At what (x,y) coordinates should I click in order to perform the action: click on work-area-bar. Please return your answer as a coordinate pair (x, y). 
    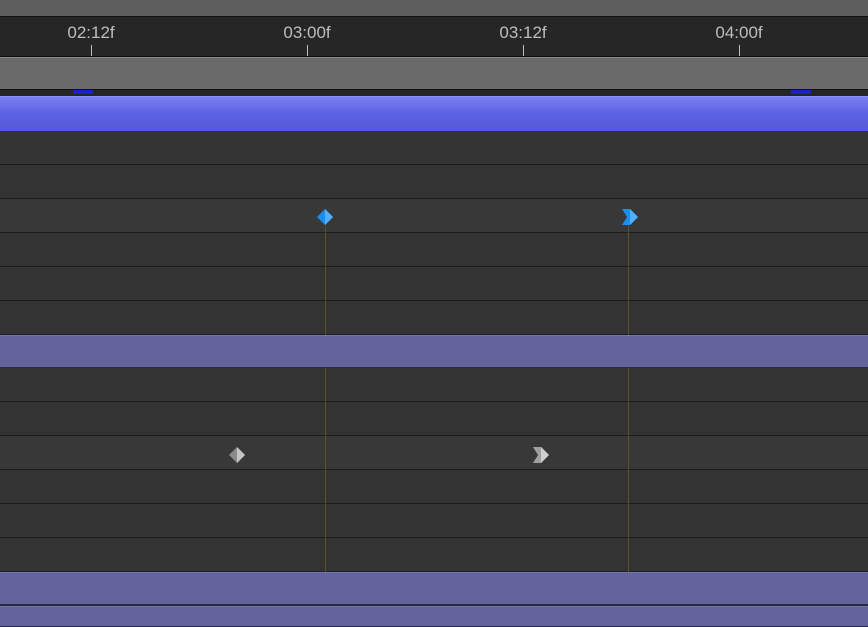
    Looking at the image, I should click on (434, 74).